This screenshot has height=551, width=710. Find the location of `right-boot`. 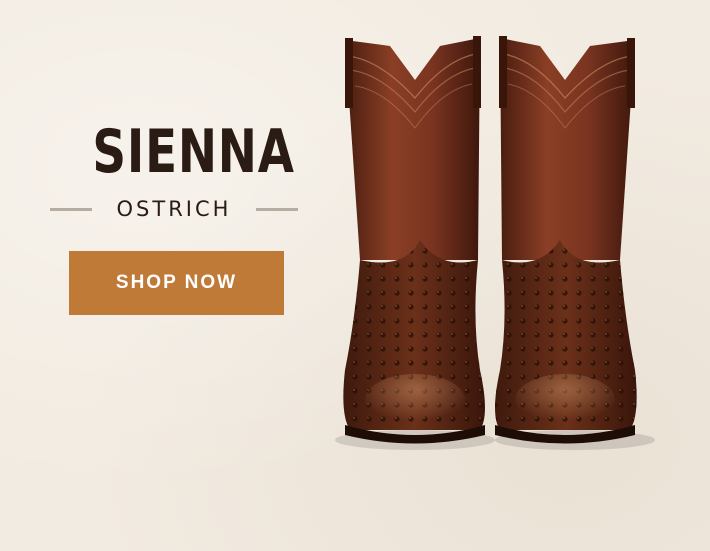

right-boot is located at coordinates (566, 240).